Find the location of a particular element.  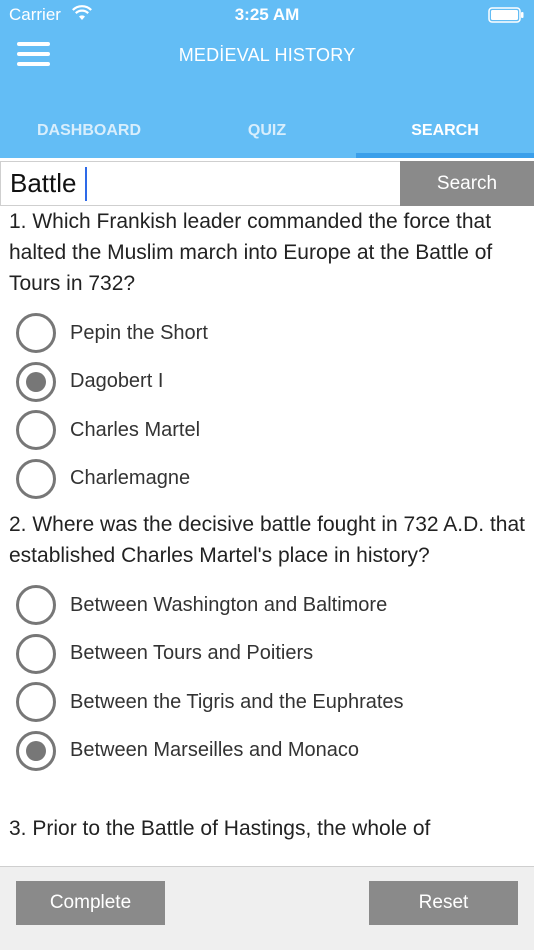

nav-bar: MEDİEVAL HISTORY is located at coordinates (267, 57).